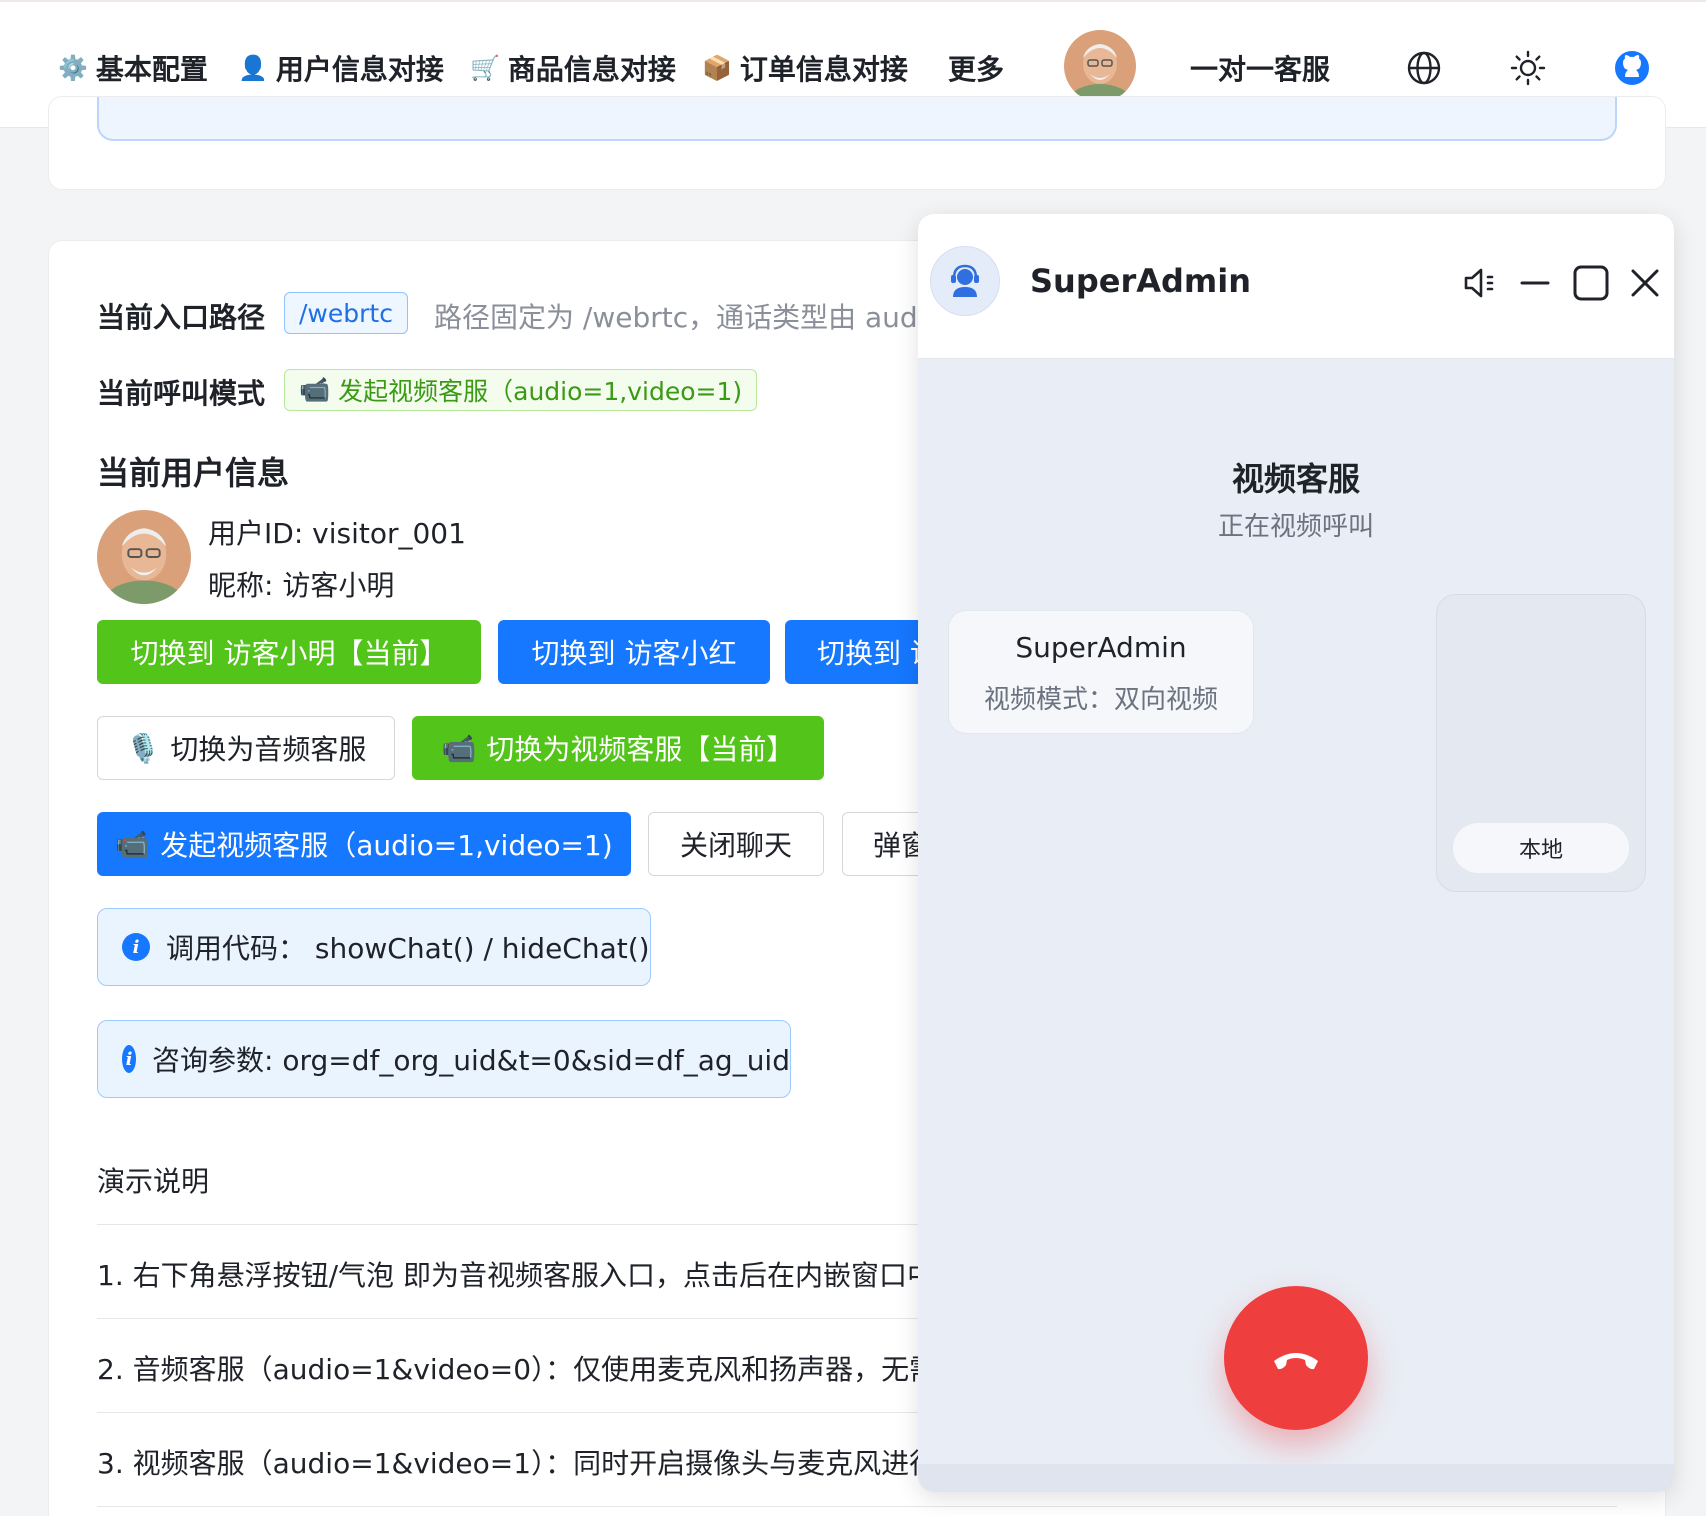  I want to click on call-window-footer, so click(1296, 1478).